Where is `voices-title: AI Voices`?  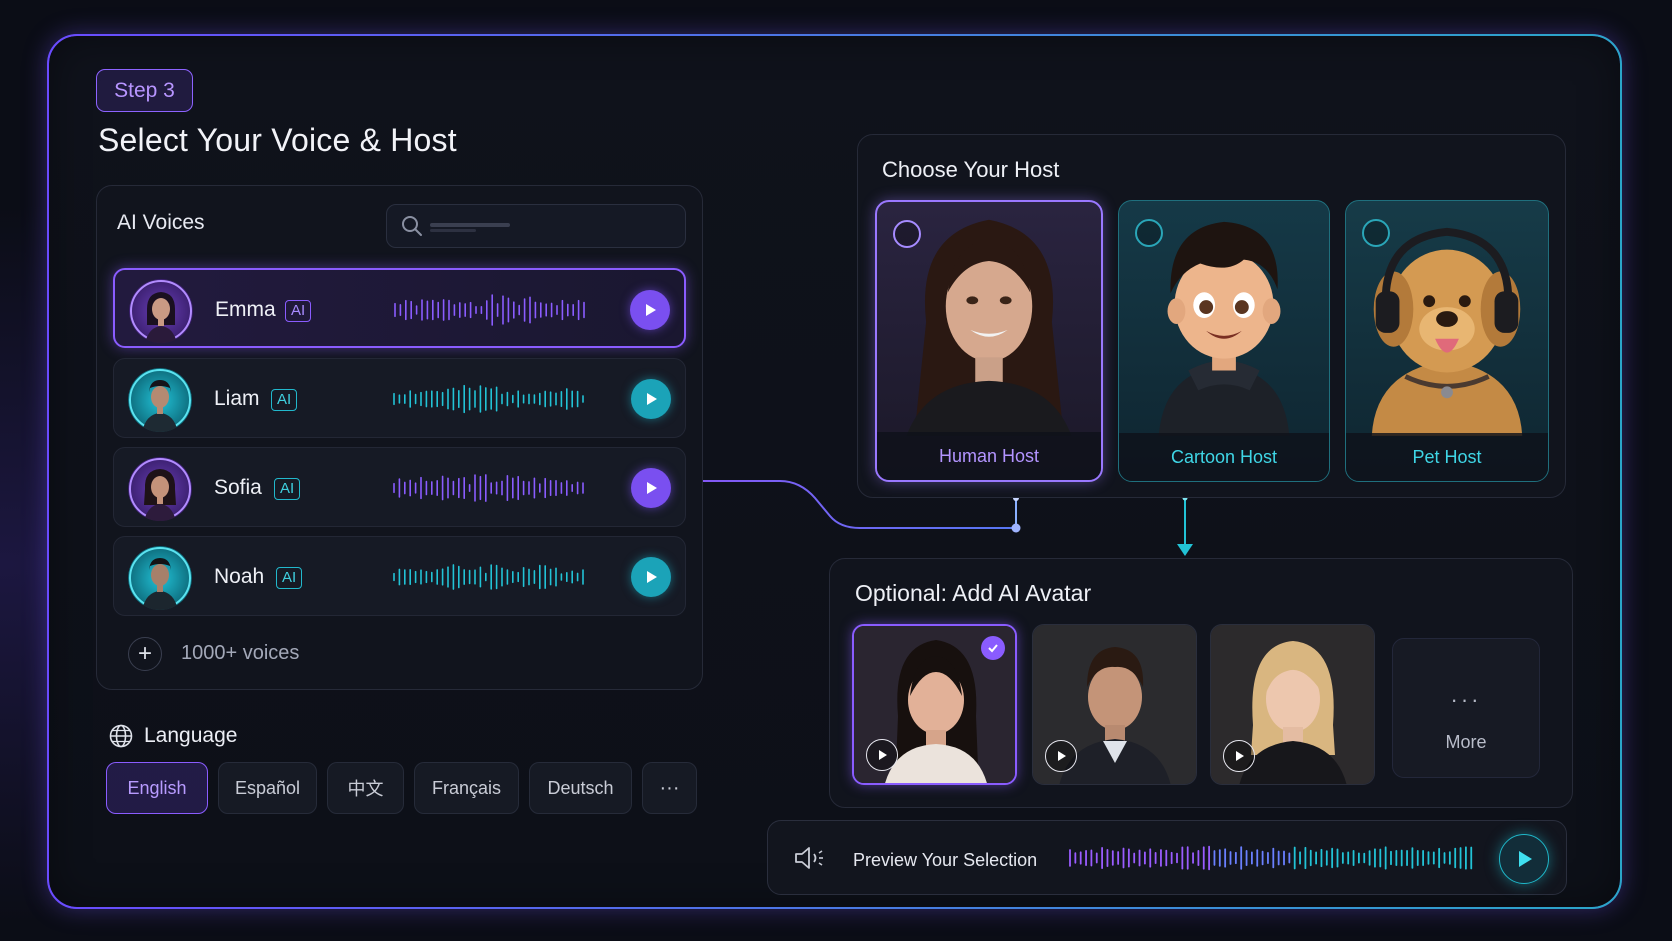 voices-title: AI Voices is located at coordinates (161, 222).